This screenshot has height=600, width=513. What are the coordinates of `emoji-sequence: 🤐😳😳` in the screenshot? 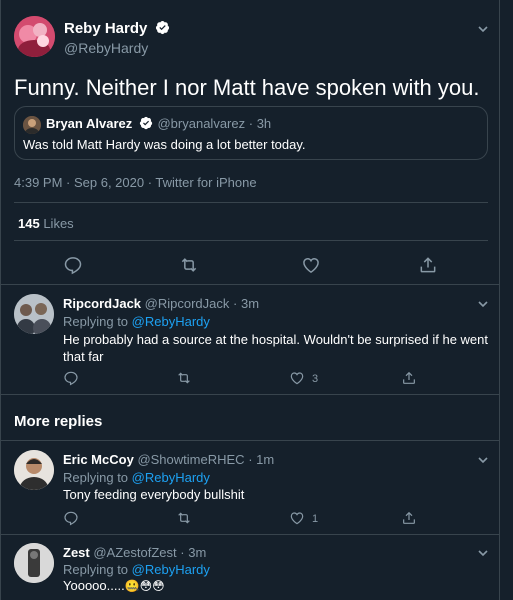 It's located at (144, 586).